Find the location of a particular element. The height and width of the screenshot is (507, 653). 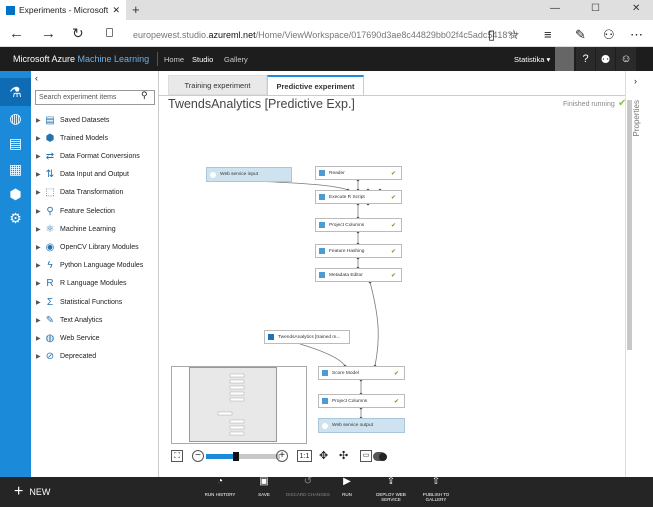

center-icon: ✥ is located at coordinates (323, 455).